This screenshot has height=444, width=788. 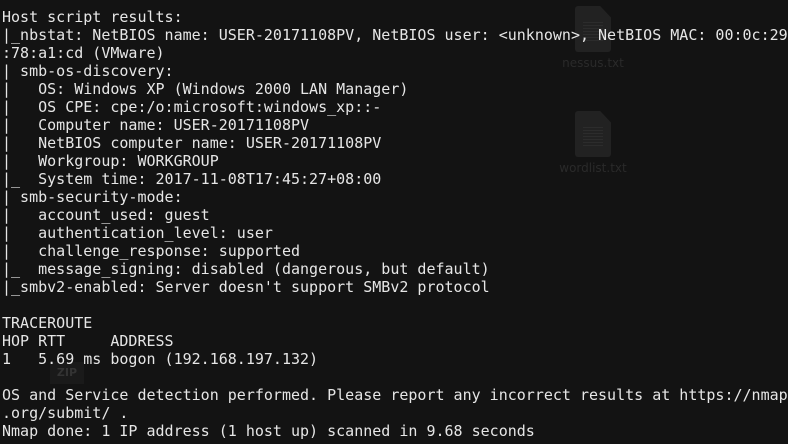 What do you see at coordinates (156, 125) in the screenshot?
I see `terminal-line: | Computer name: USER-20171108PV` at bounding box center [156, 125].